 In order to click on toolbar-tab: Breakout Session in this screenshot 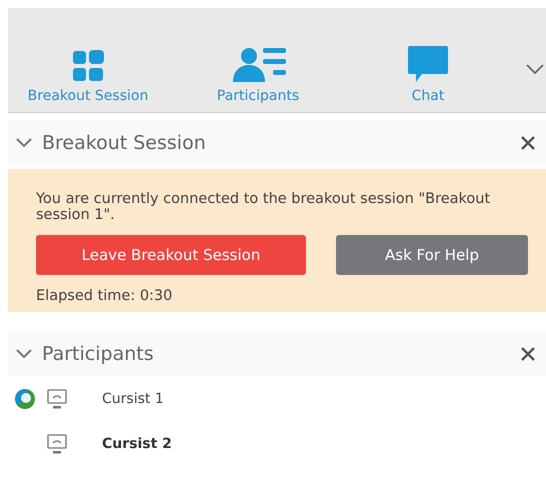, I will do `click(88, 72)`.